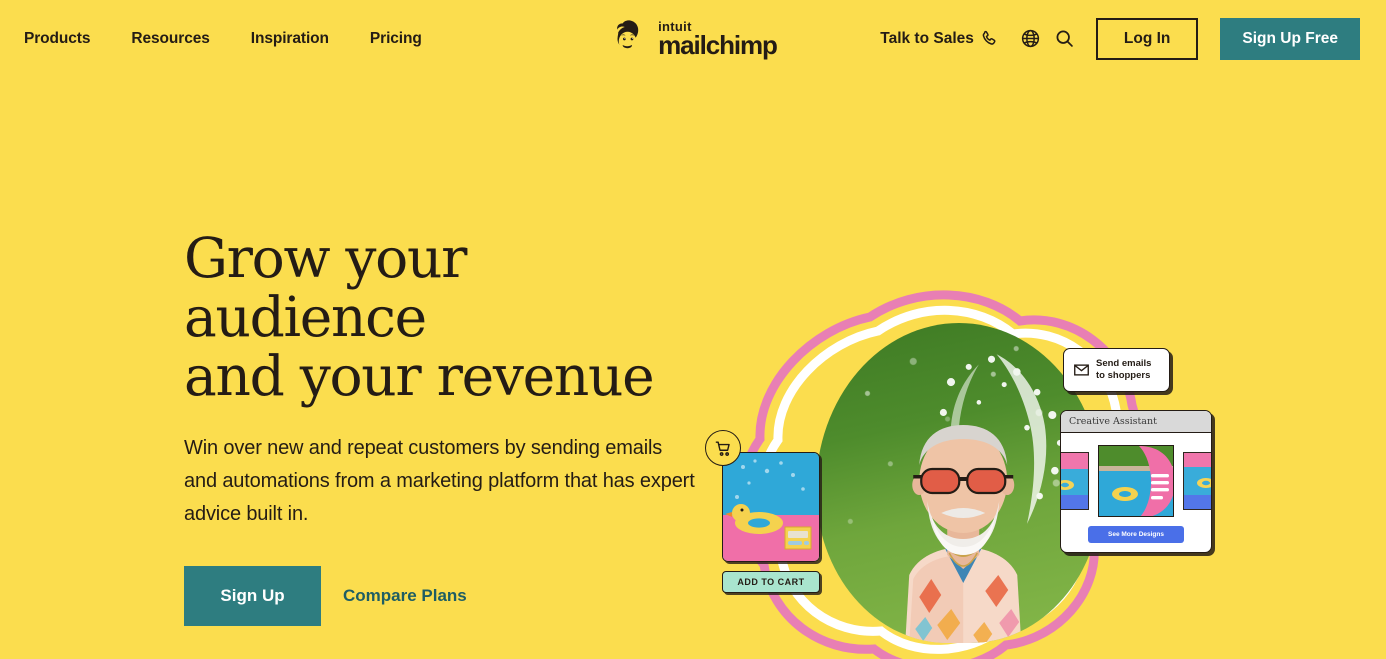  Describe the element at coordinates (1147, 38) in the screenshot. I see `login-button: Log In` at that location.